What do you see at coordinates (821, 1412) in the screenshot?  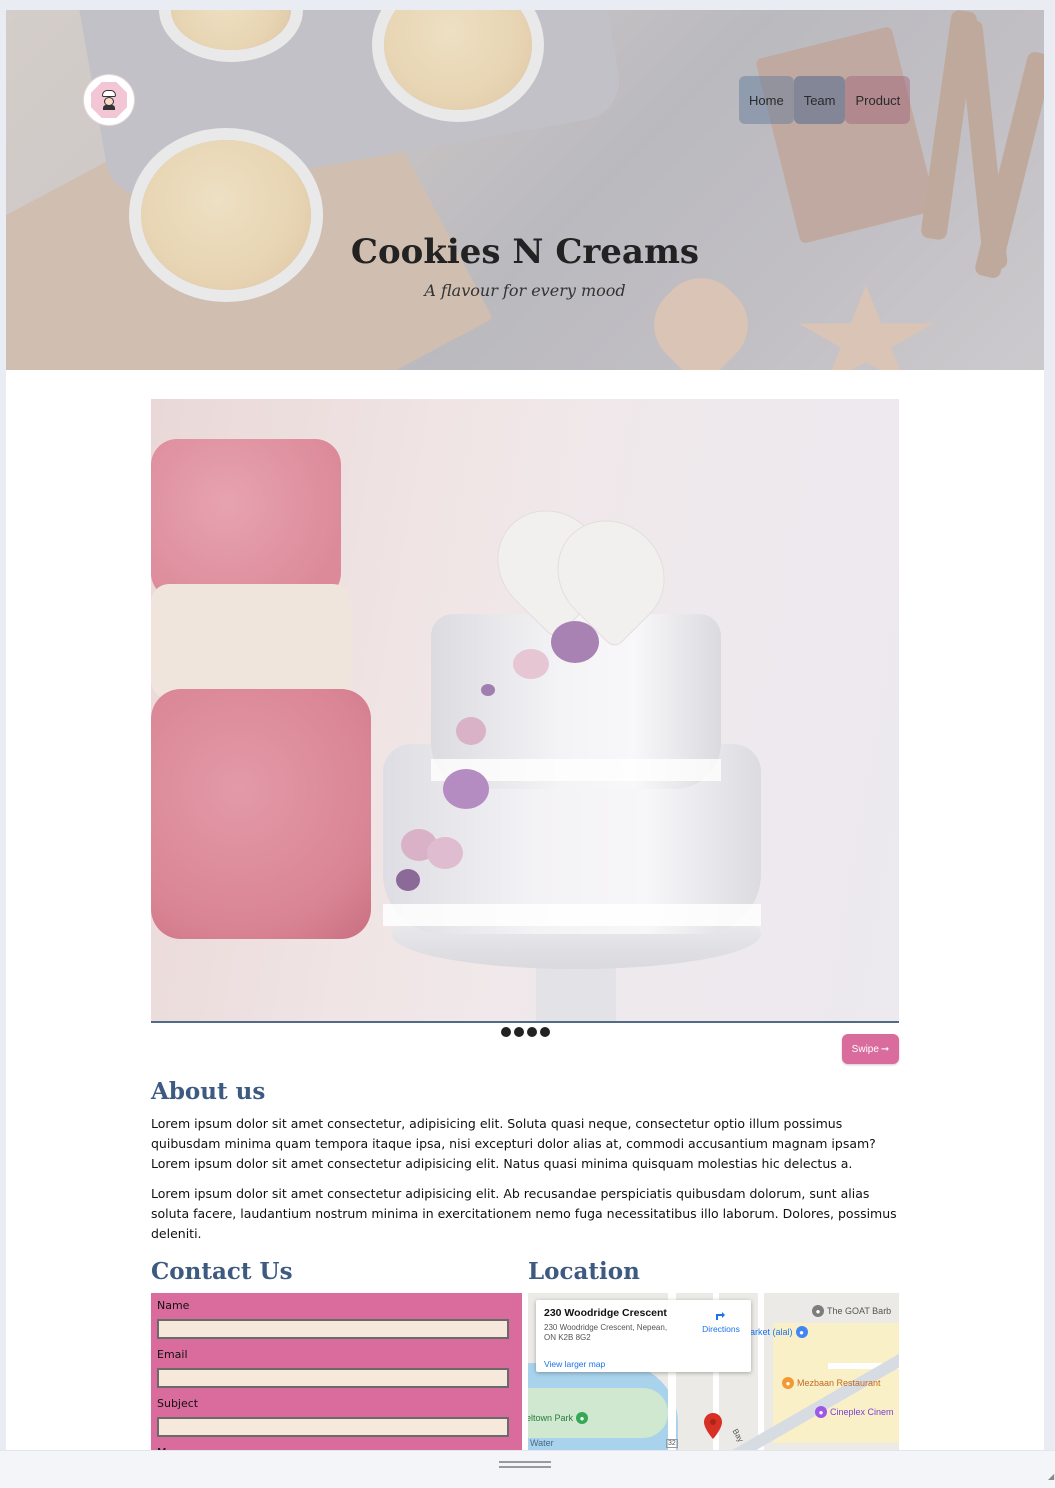 I see `cinema-icon: ●` at bounding box center [821, 1412].